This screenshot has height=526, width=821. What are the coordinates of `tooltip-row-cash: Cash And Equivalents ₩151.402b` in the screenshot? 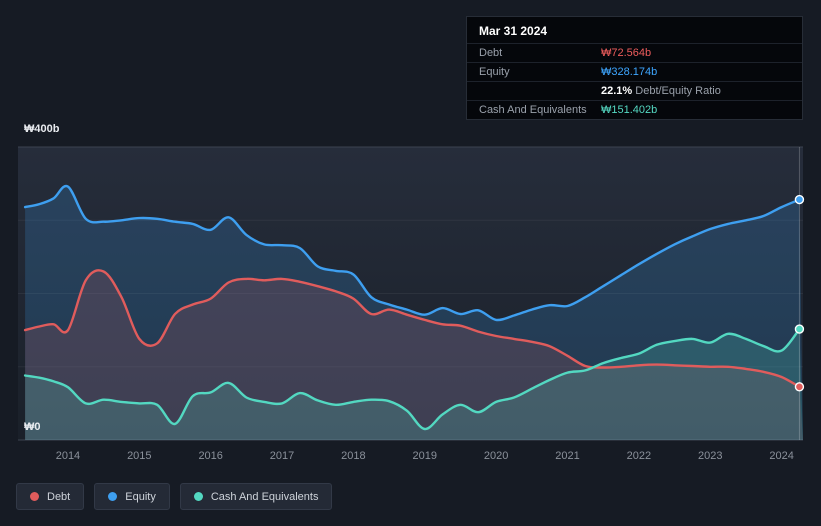 It's located at (634, 109).